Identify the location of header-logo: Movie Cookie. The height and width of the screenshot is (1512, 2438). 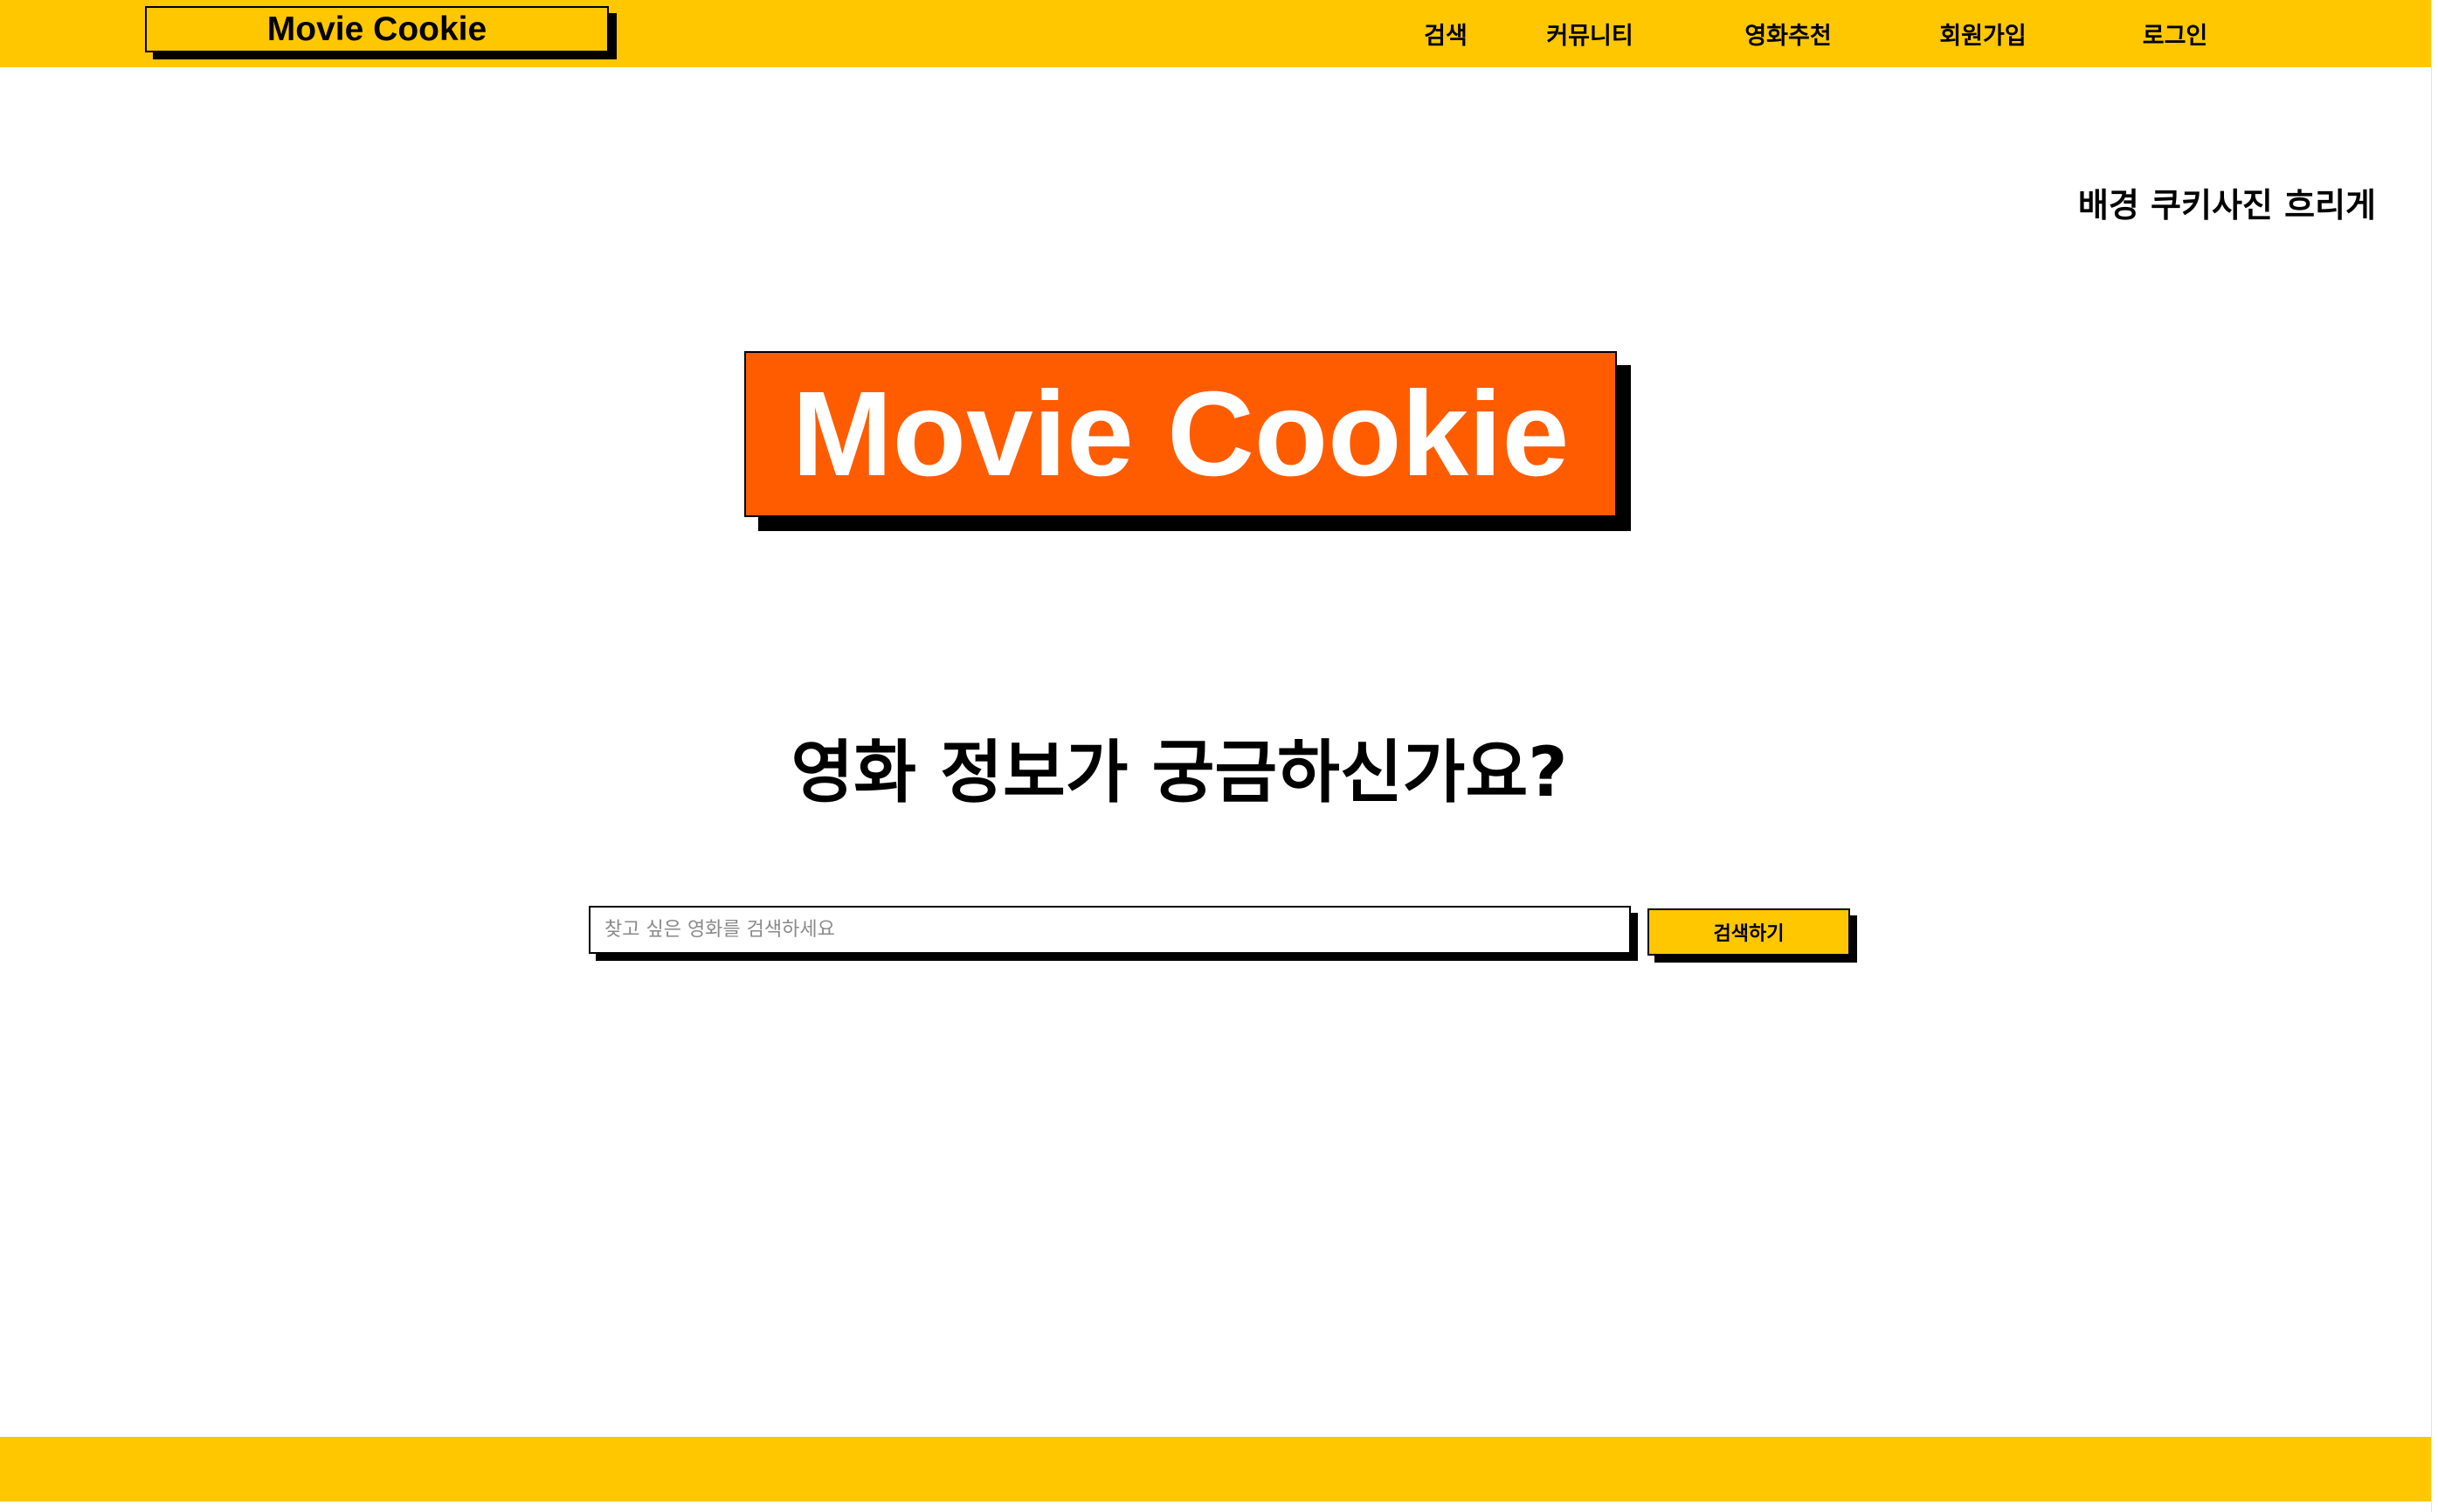
(377, 29).